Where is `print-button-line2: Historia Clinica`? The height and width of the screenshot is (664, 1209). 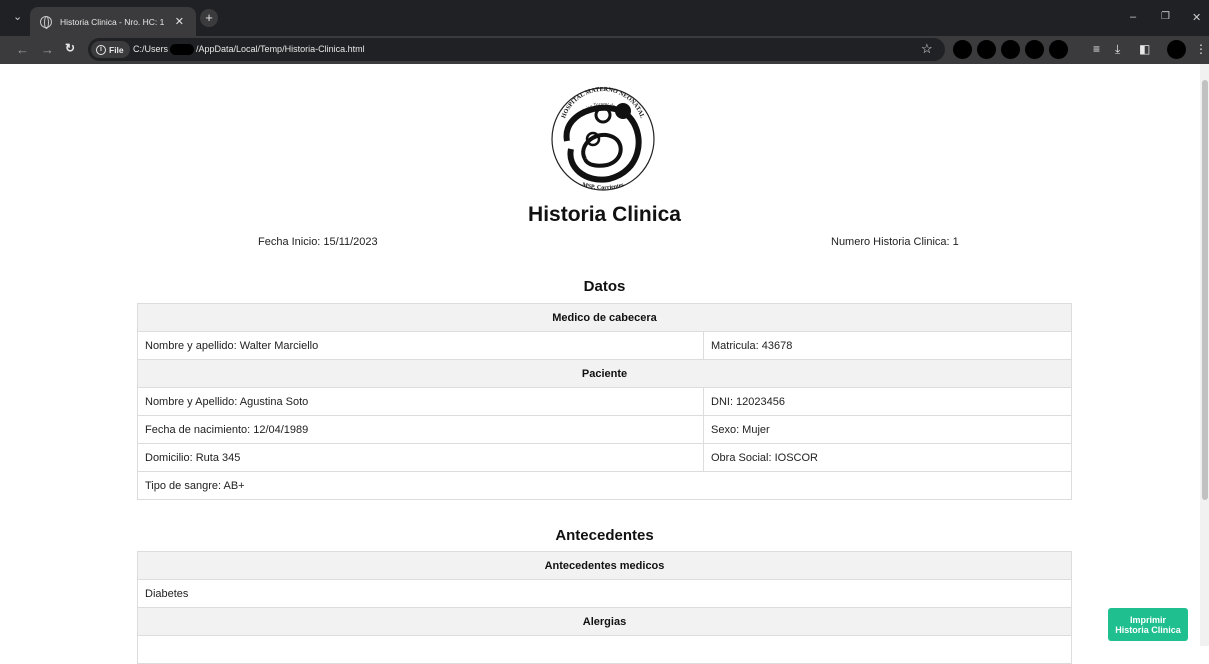
print-button-line2: Historia Clinica is located at coordinates (1148, 630).